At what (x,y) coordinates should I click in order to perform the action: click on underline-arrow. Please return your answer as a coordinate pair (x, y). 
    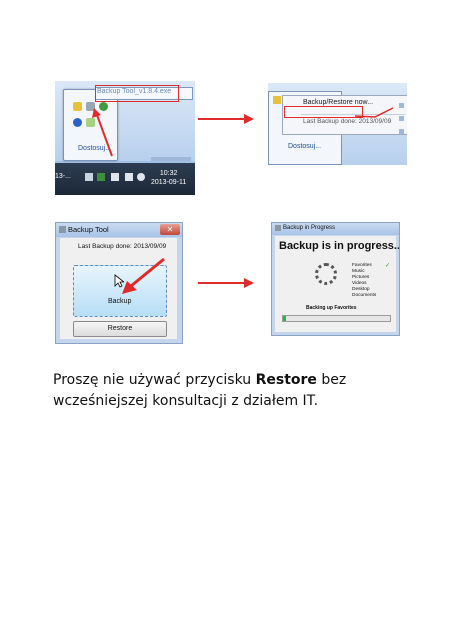
    Looking at the image, I should click on (374, 112).